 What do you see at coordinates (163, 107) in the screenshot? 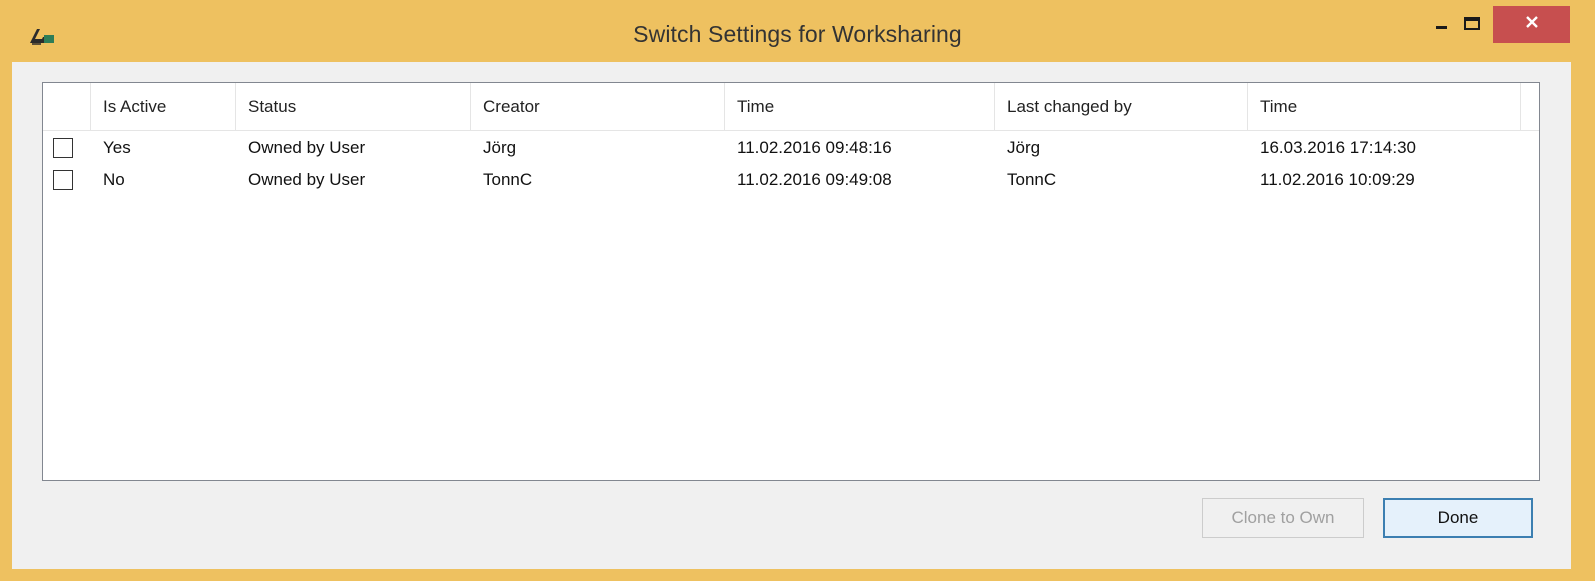
I see `column-header-is-active: Is Active` at bounding box center [163, 107].